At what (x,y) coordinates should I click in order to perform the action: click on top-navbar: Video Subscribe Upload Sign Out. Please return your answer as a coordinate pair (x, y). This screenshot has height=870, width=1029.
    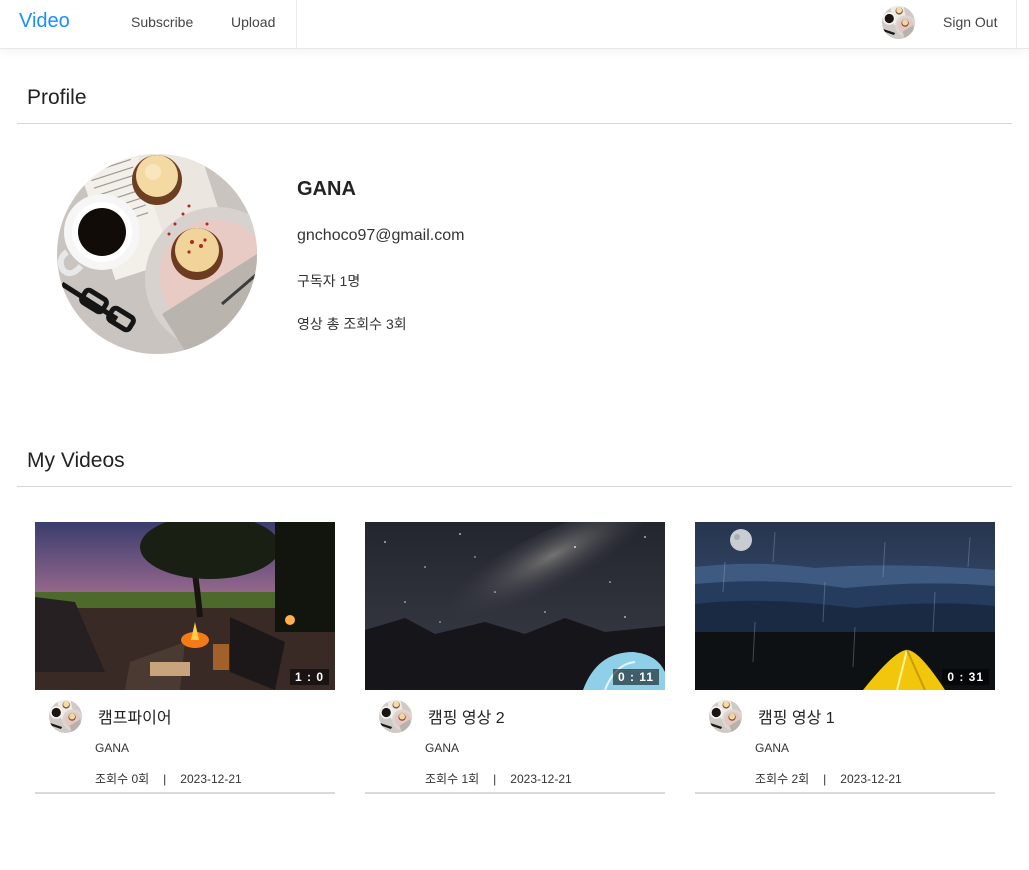
    Looking at the image, I should click on (514, 24).